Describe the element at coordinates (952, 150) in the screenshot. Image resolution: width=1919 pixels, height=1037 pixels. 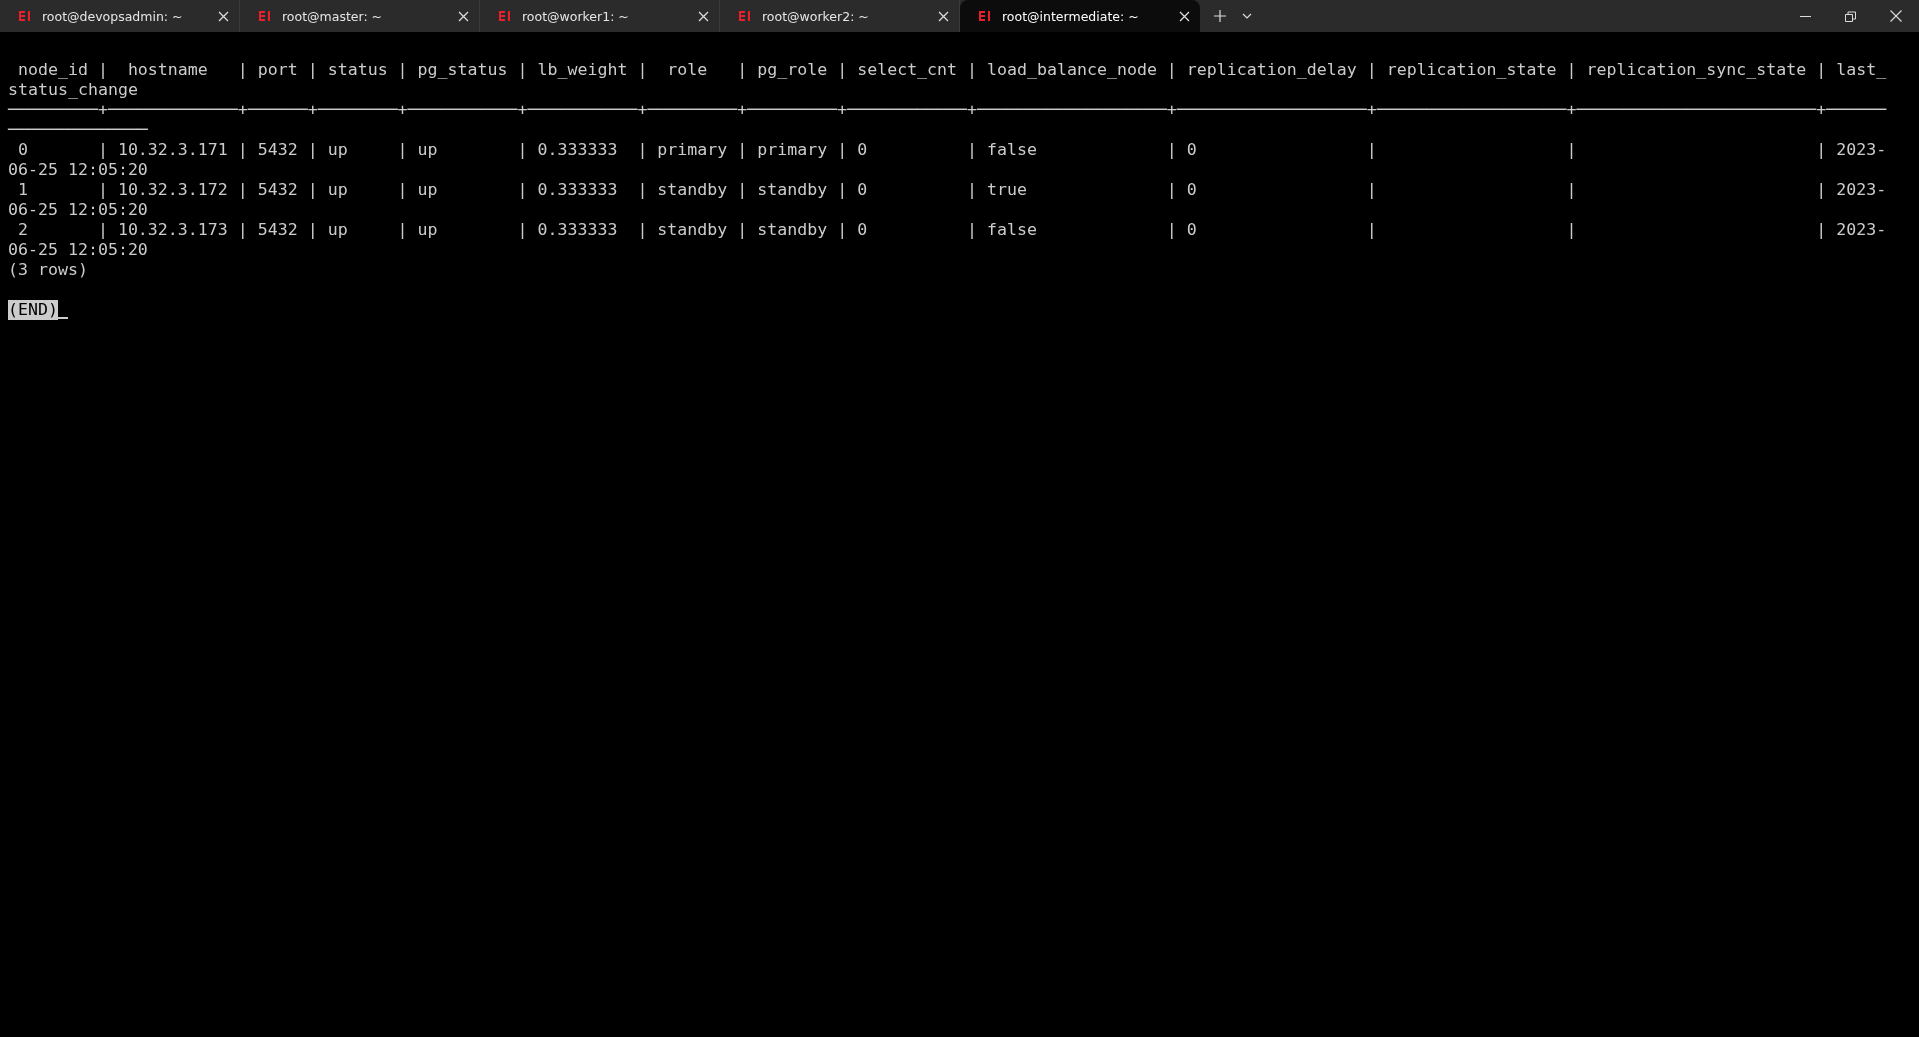
I see `terminal-output-line: 0 | 10.32.3.171 | 5432 | up | up | 0.333333 | primary | primary | 0 | false | 0 | | | 2023-` at that location.